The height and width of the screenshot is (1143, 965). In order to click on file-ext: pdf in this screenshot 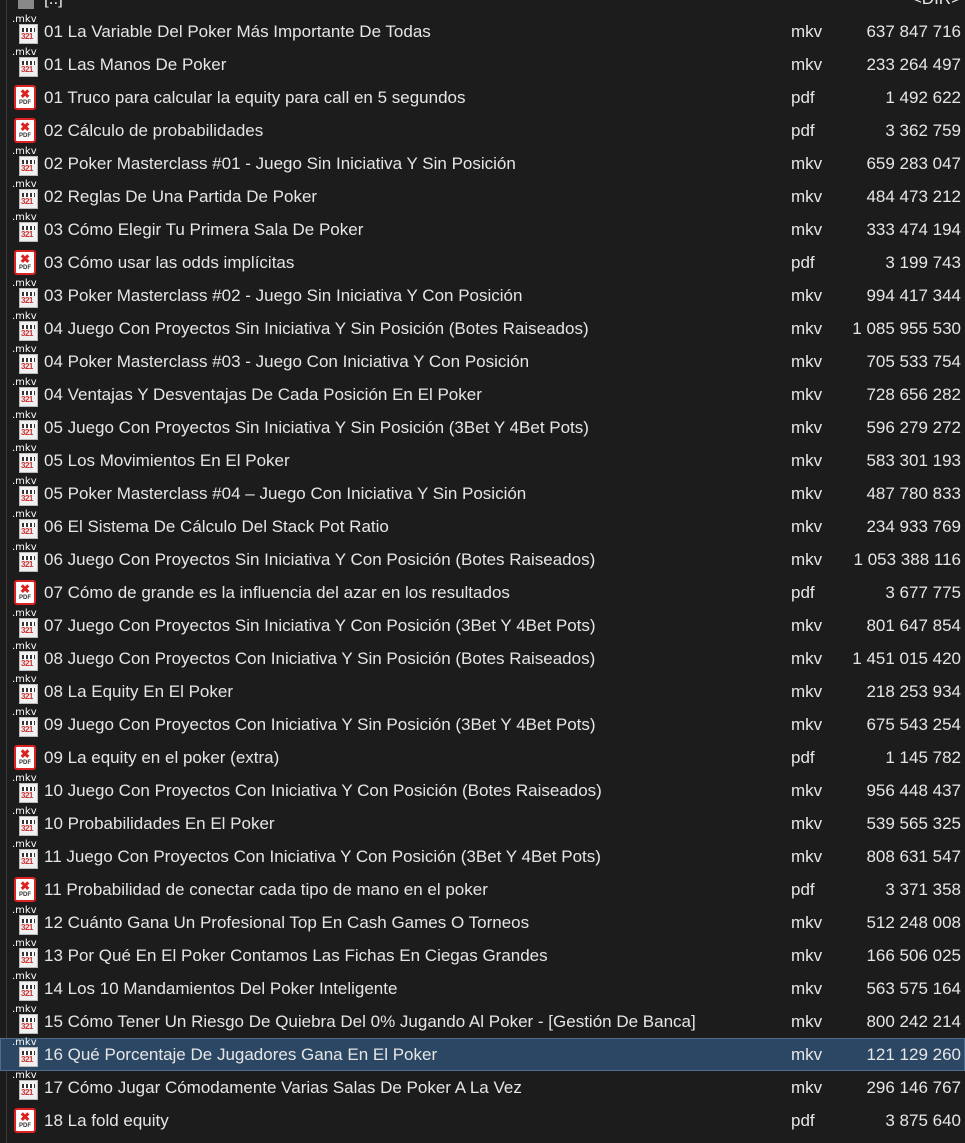, I will do `click(803, 1120)`.